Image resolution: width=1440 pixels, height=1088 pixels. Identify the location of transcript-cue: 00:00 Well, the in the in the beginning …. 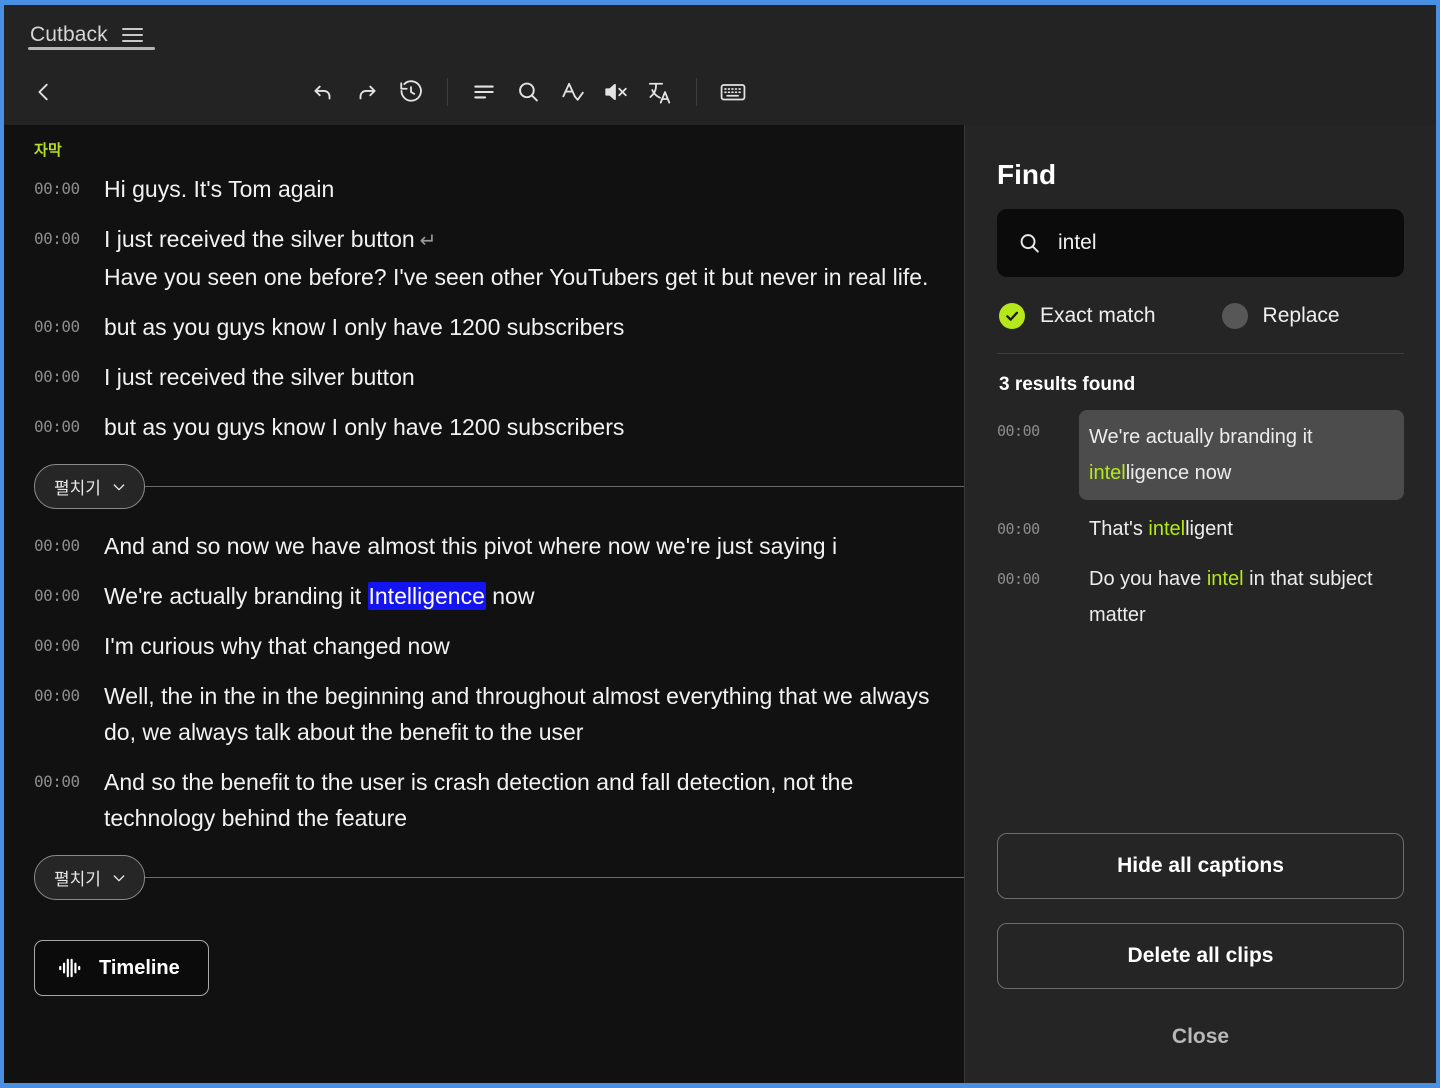
(484, 714).